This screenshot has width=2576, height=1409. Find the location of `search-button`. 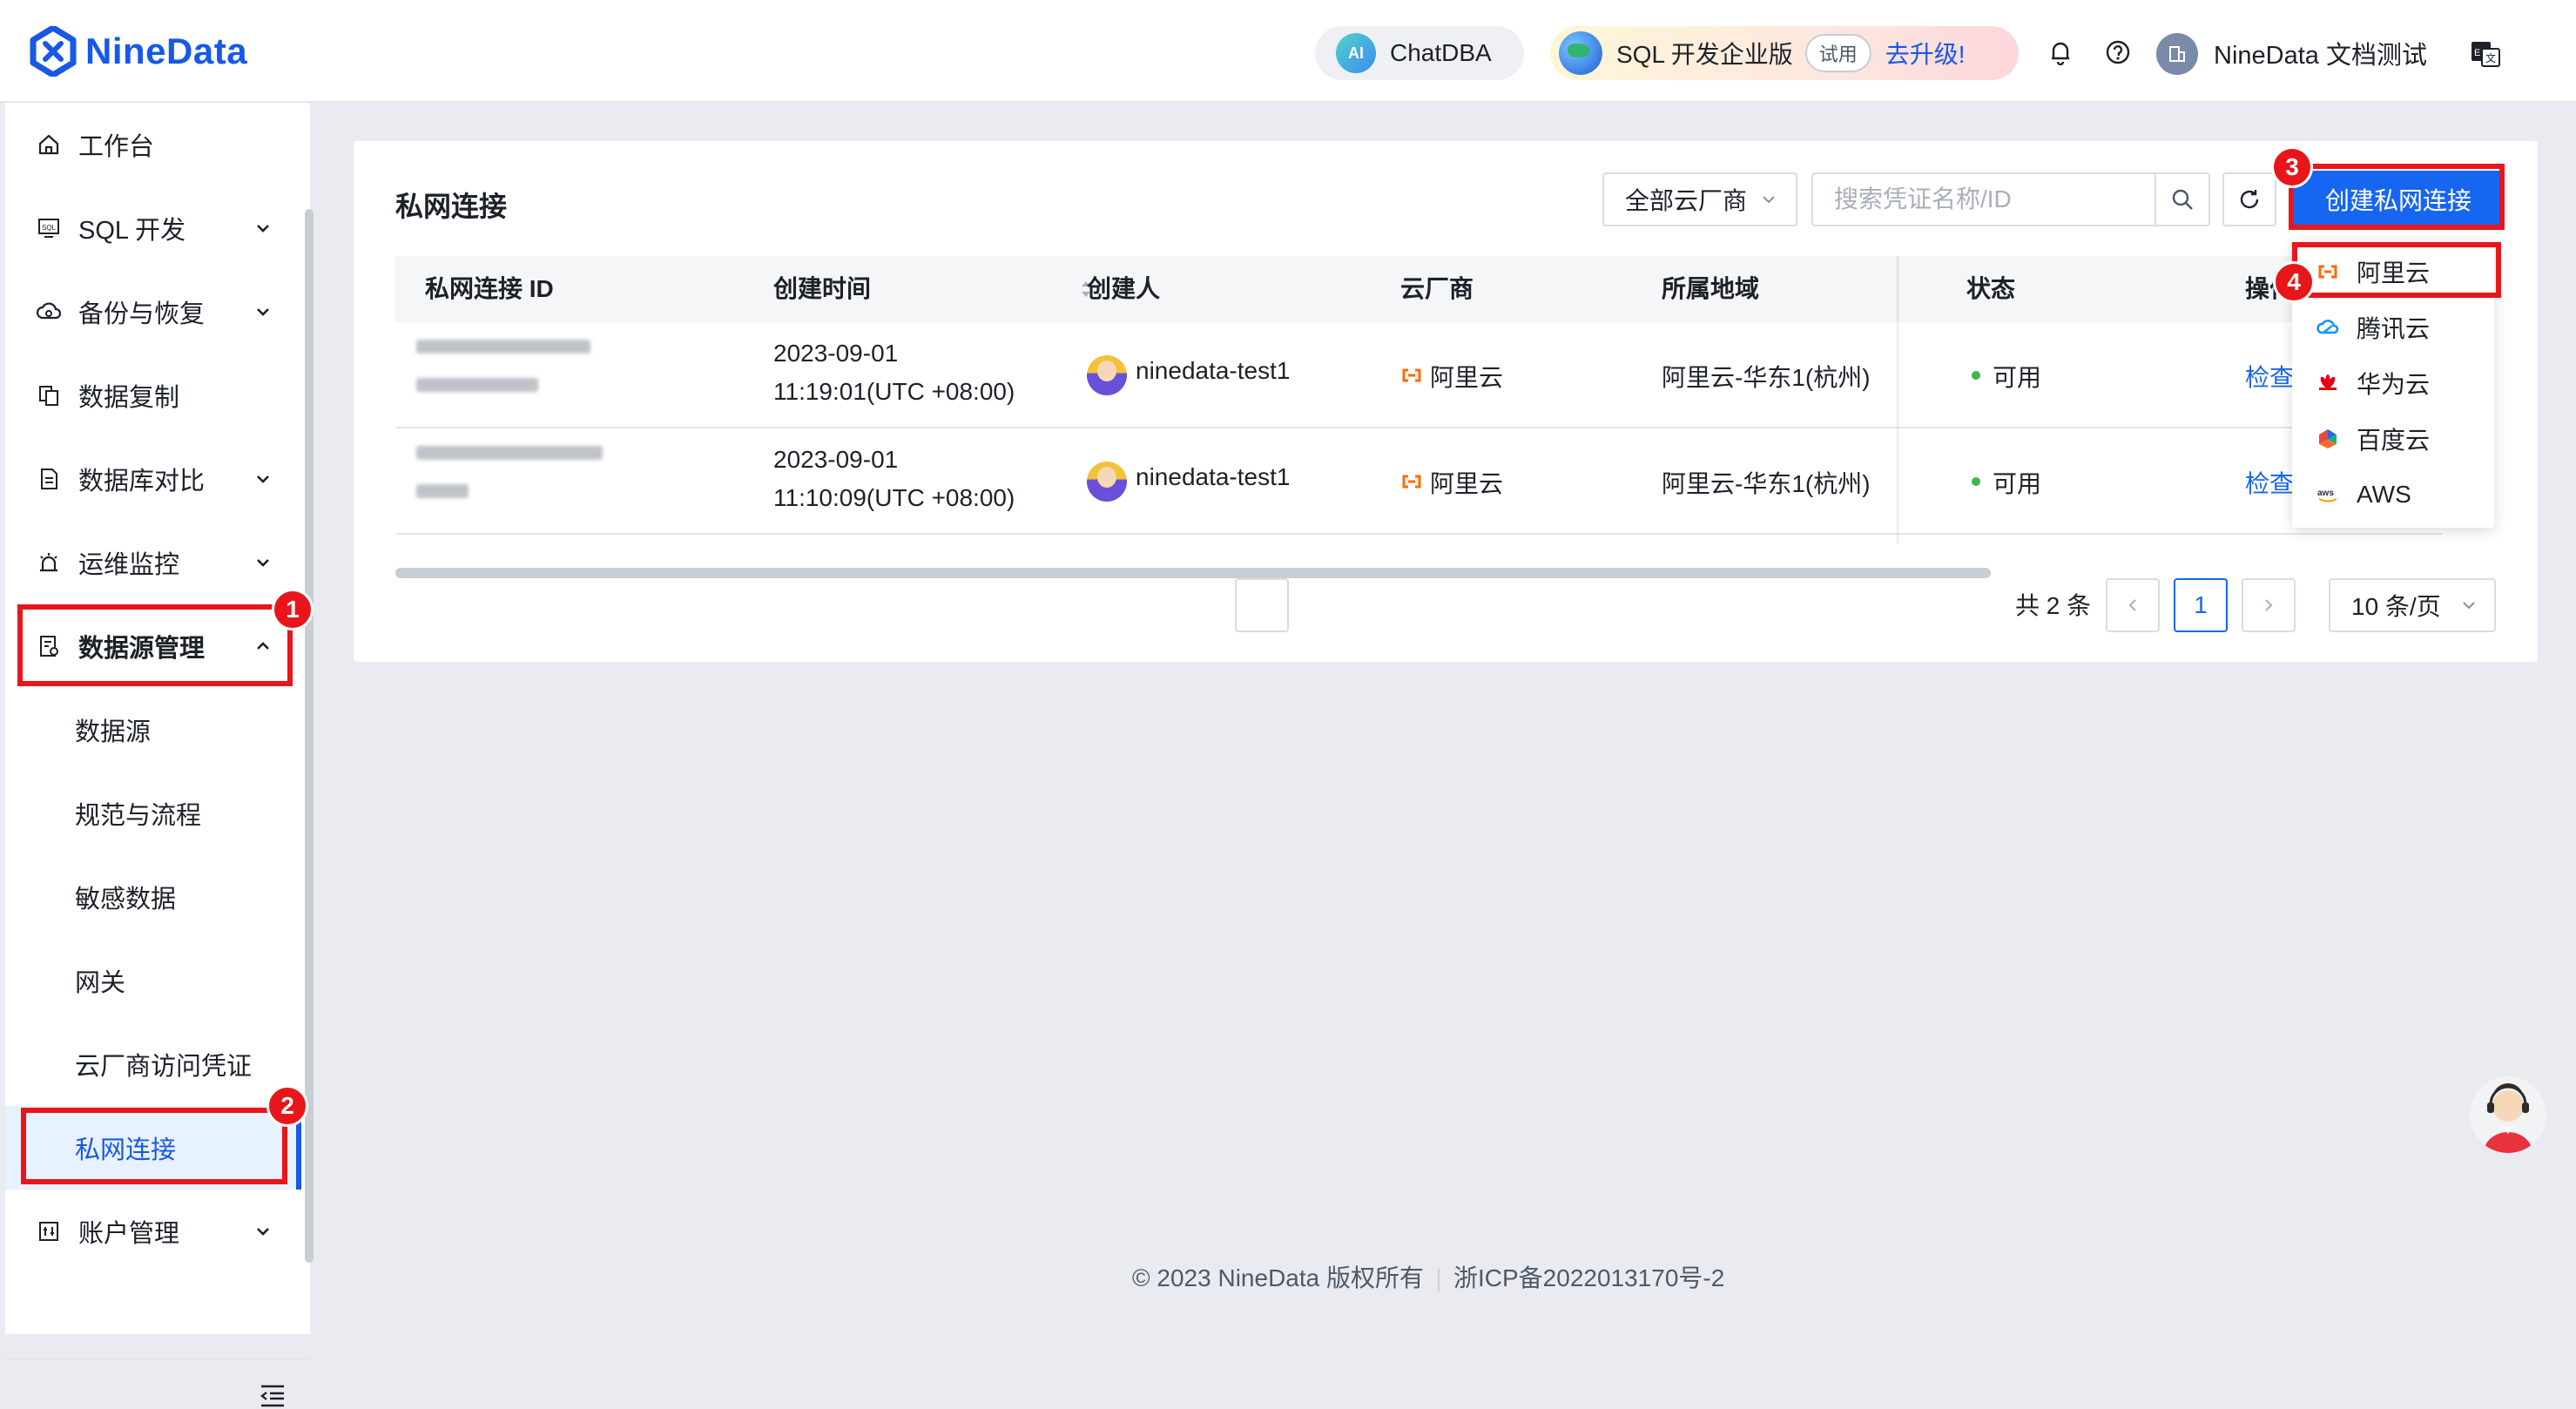

search-button is located at coordinates (2182, 199).